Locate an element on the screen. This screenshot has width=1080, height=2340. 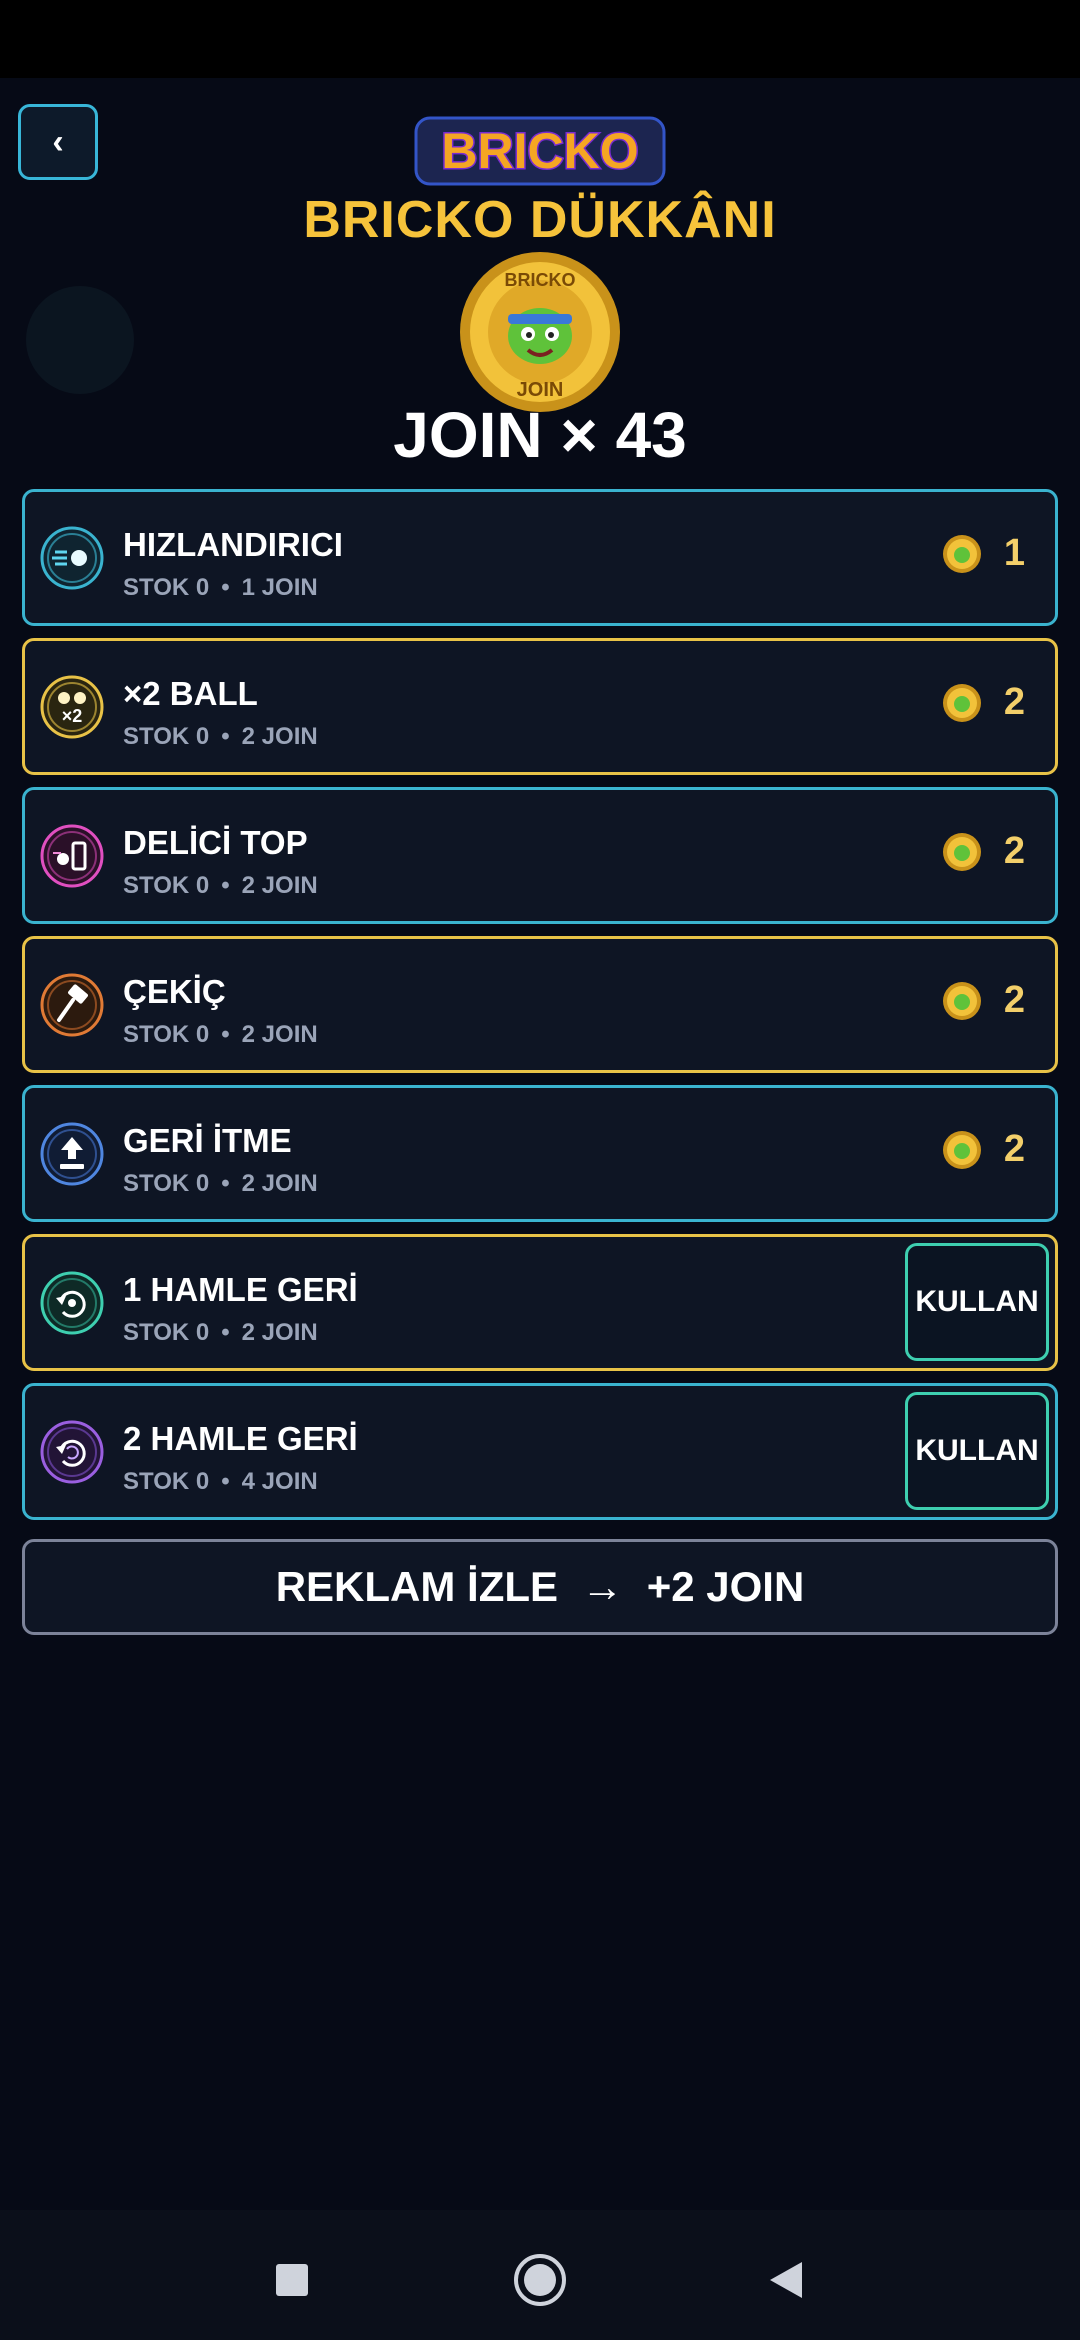
item-cost: 1 JOIN is located at coordinates (279, 587).